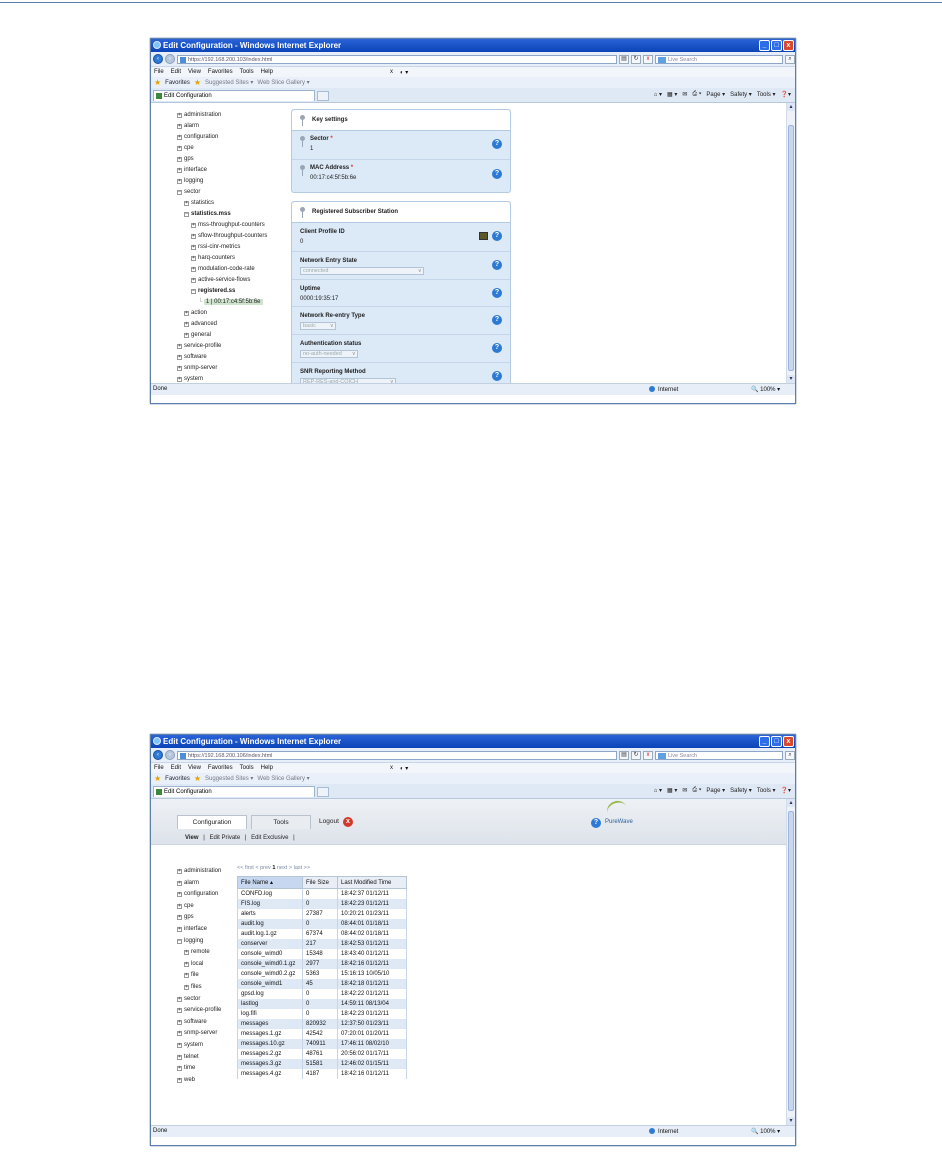  I want to click on tree-node: + alarm, so click(188, 883).